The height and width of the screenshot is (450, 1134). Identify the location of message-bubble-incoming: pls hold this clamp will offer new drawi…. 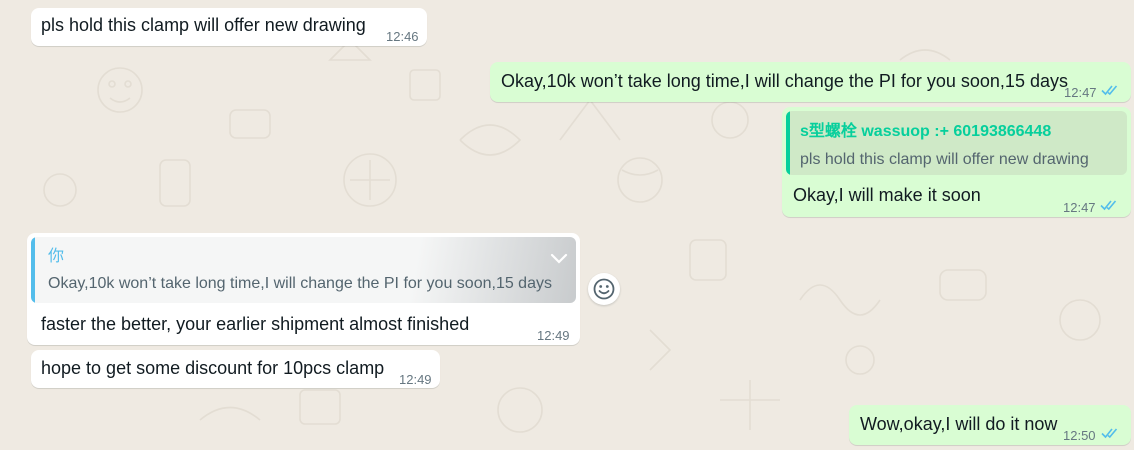
(229, 27).